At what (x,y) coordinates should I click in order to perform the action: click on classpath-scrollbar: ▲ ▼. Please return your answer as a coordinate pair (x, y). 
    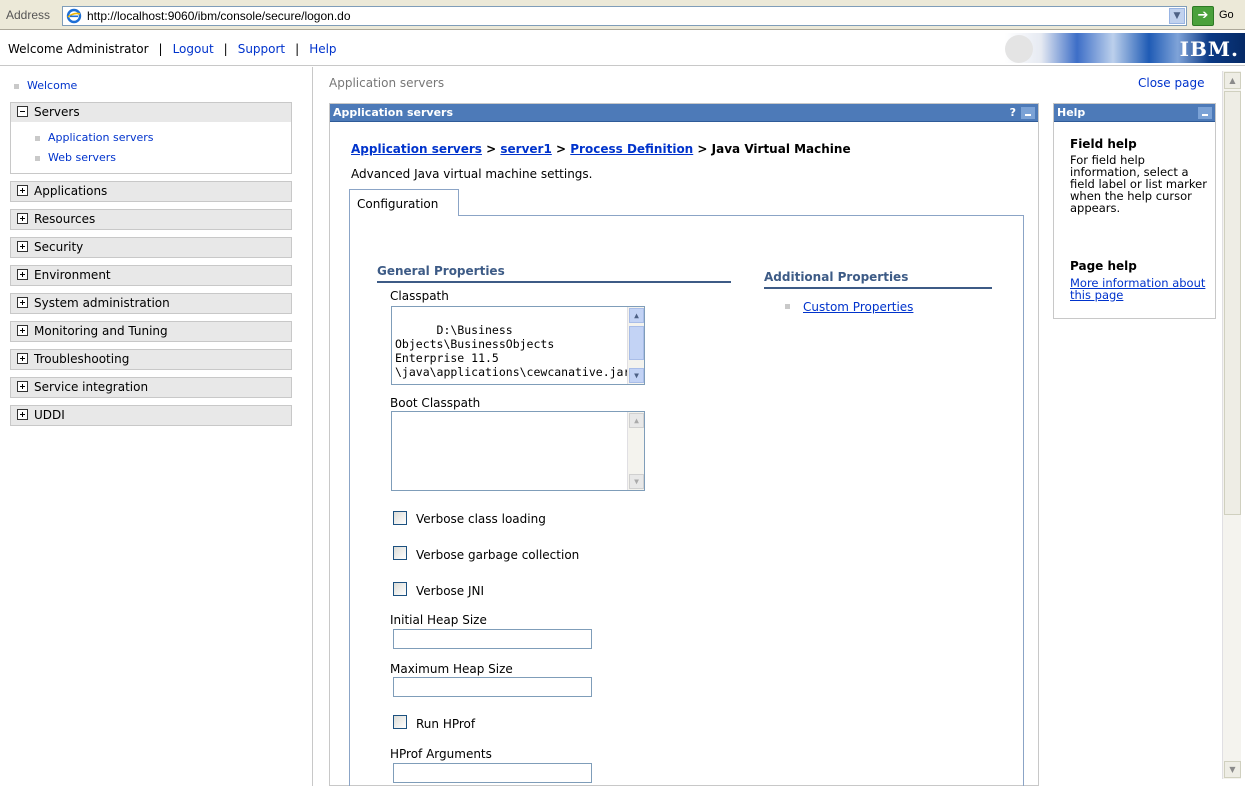
    Looking at the image, I should click on (635, 345).